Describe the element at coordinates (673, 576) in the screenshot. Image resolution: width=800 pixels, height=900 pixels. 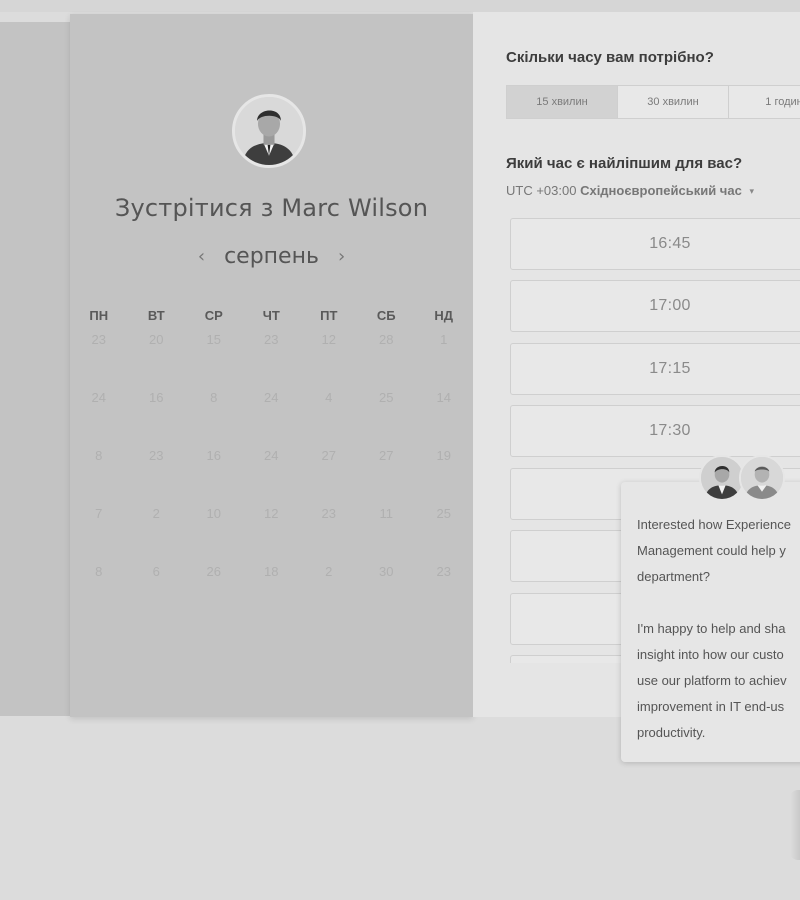
I see `chat-line: department?` at that location.